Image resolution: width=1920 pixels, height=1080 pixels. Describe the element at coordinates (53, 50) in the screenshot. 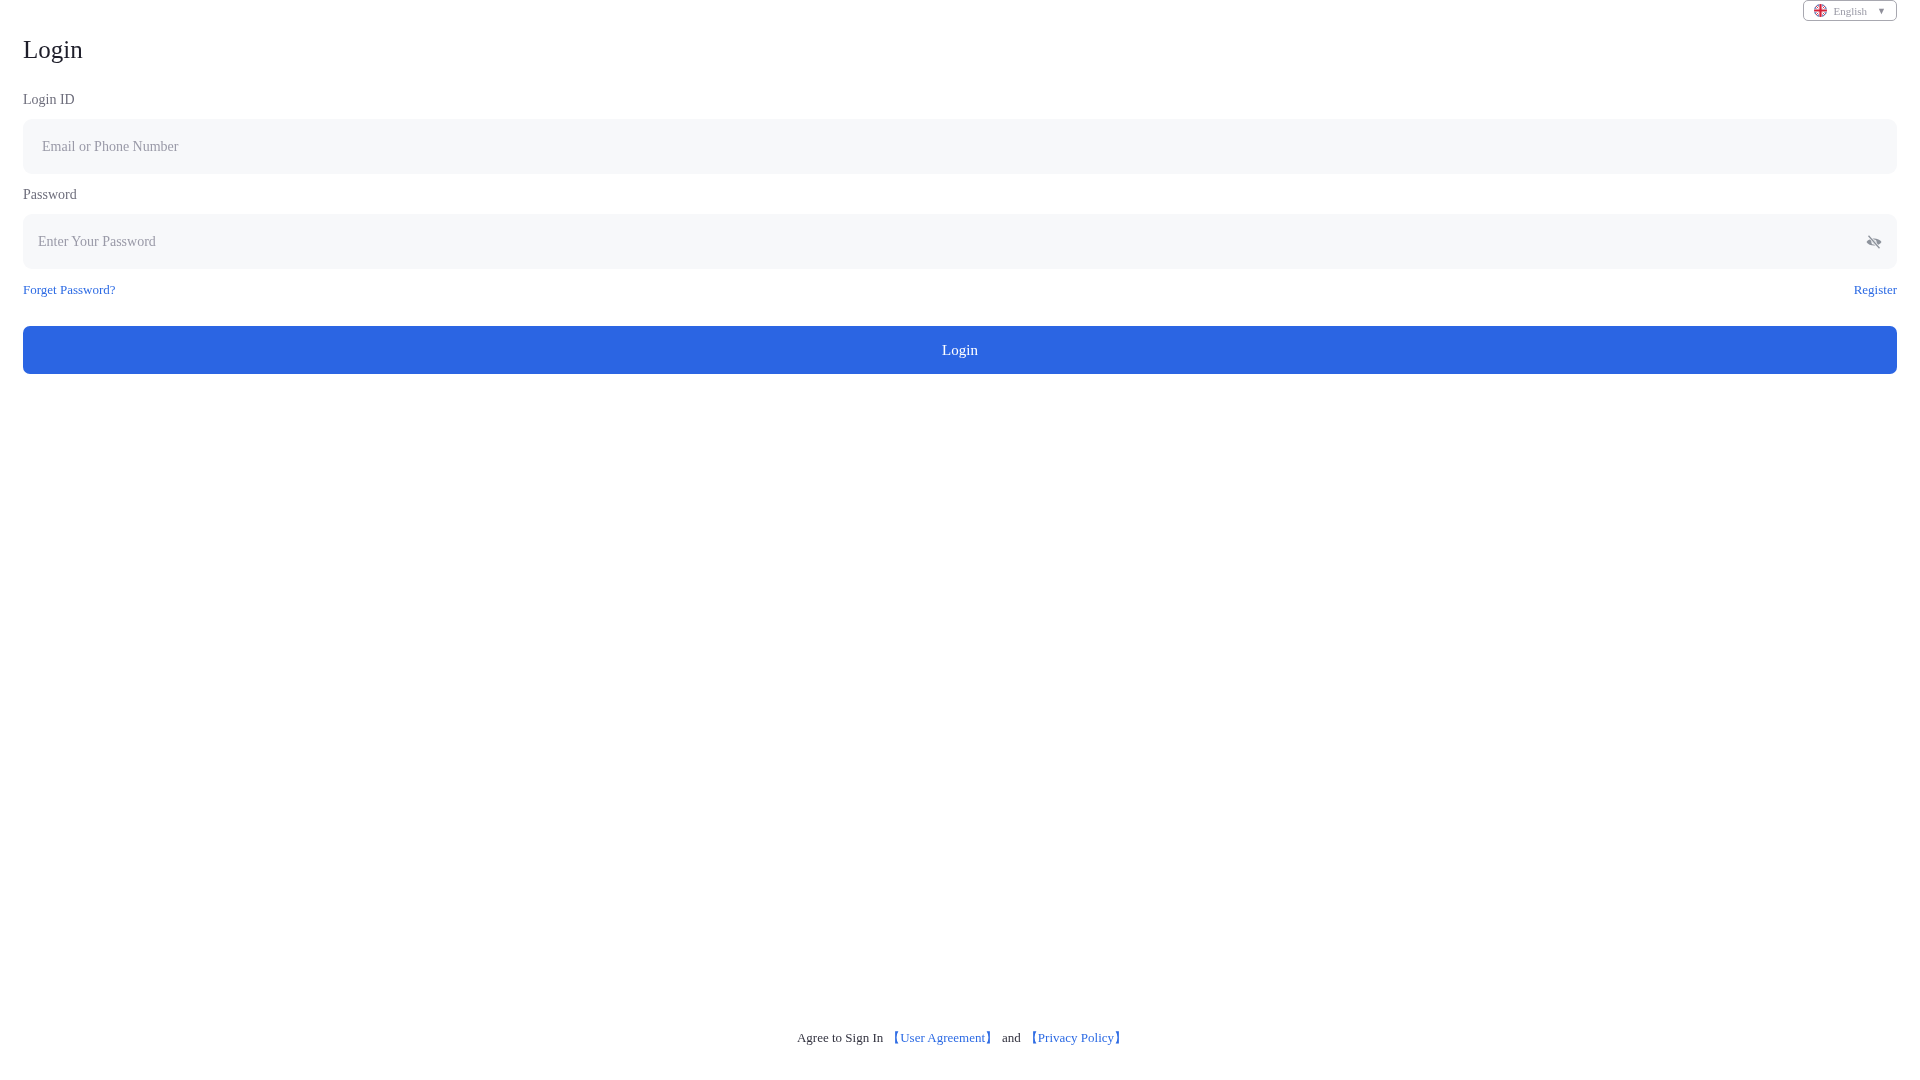

I see `page-title: Login` at that location.